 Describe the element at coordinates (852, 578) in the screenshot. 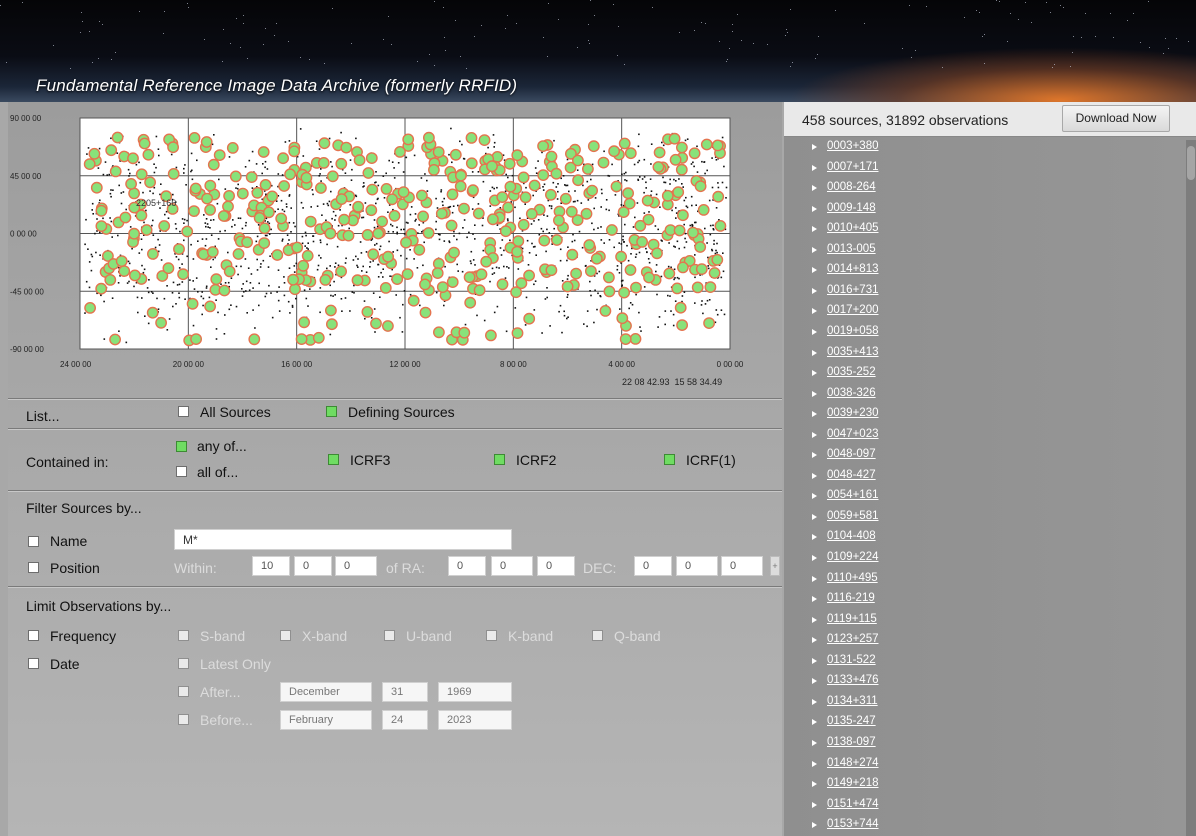

I see `source-name-link: 0110+495` at that location.